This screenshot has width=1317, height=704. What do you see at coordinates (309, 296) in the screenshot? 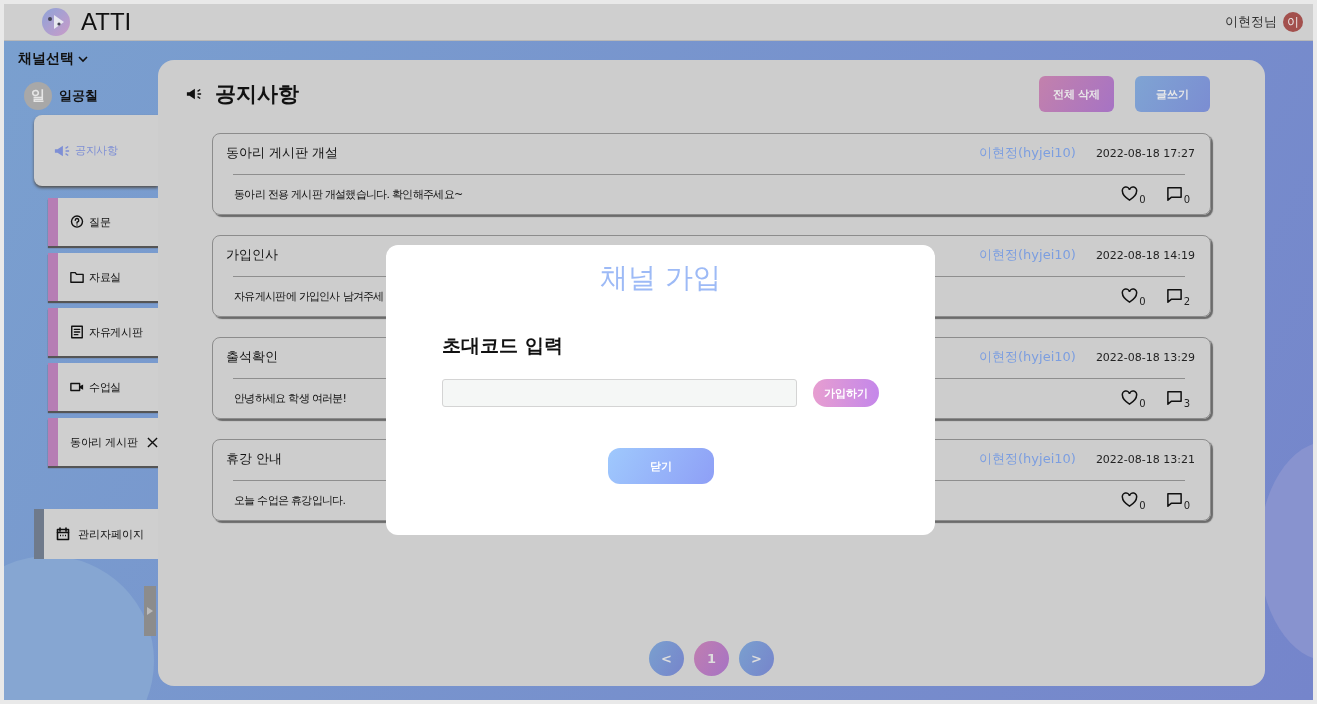
I see `post-body: 자유게시판에 가입인사 남겨주세` at bounding box center [309, 296].